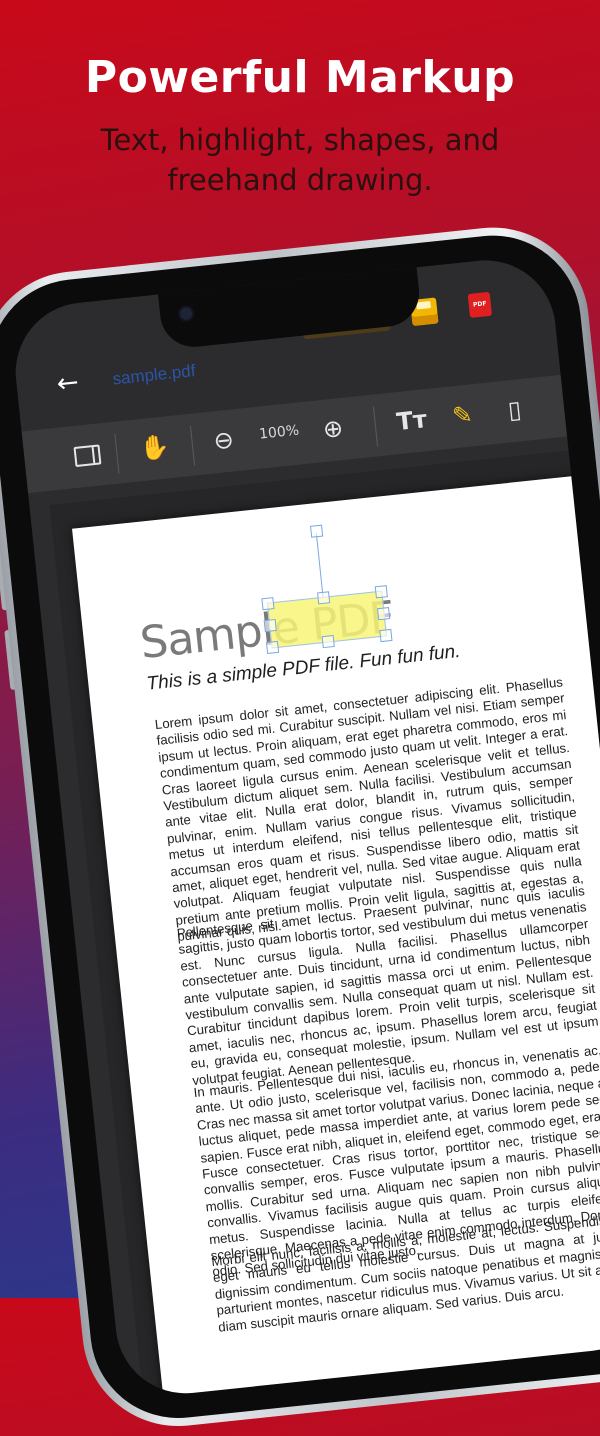 The height and width of the screenshot is (1436, 600). I want to click on sidebar-panel-icon, so click(87, 456).